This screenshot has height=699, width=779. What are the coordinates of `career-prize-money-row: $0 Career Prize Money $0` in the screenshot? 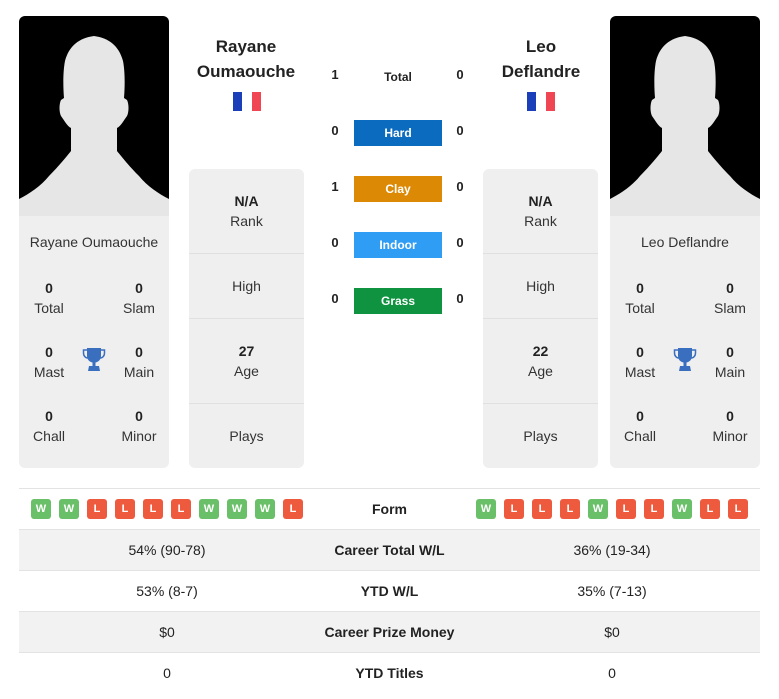 It's located at (389, 631).